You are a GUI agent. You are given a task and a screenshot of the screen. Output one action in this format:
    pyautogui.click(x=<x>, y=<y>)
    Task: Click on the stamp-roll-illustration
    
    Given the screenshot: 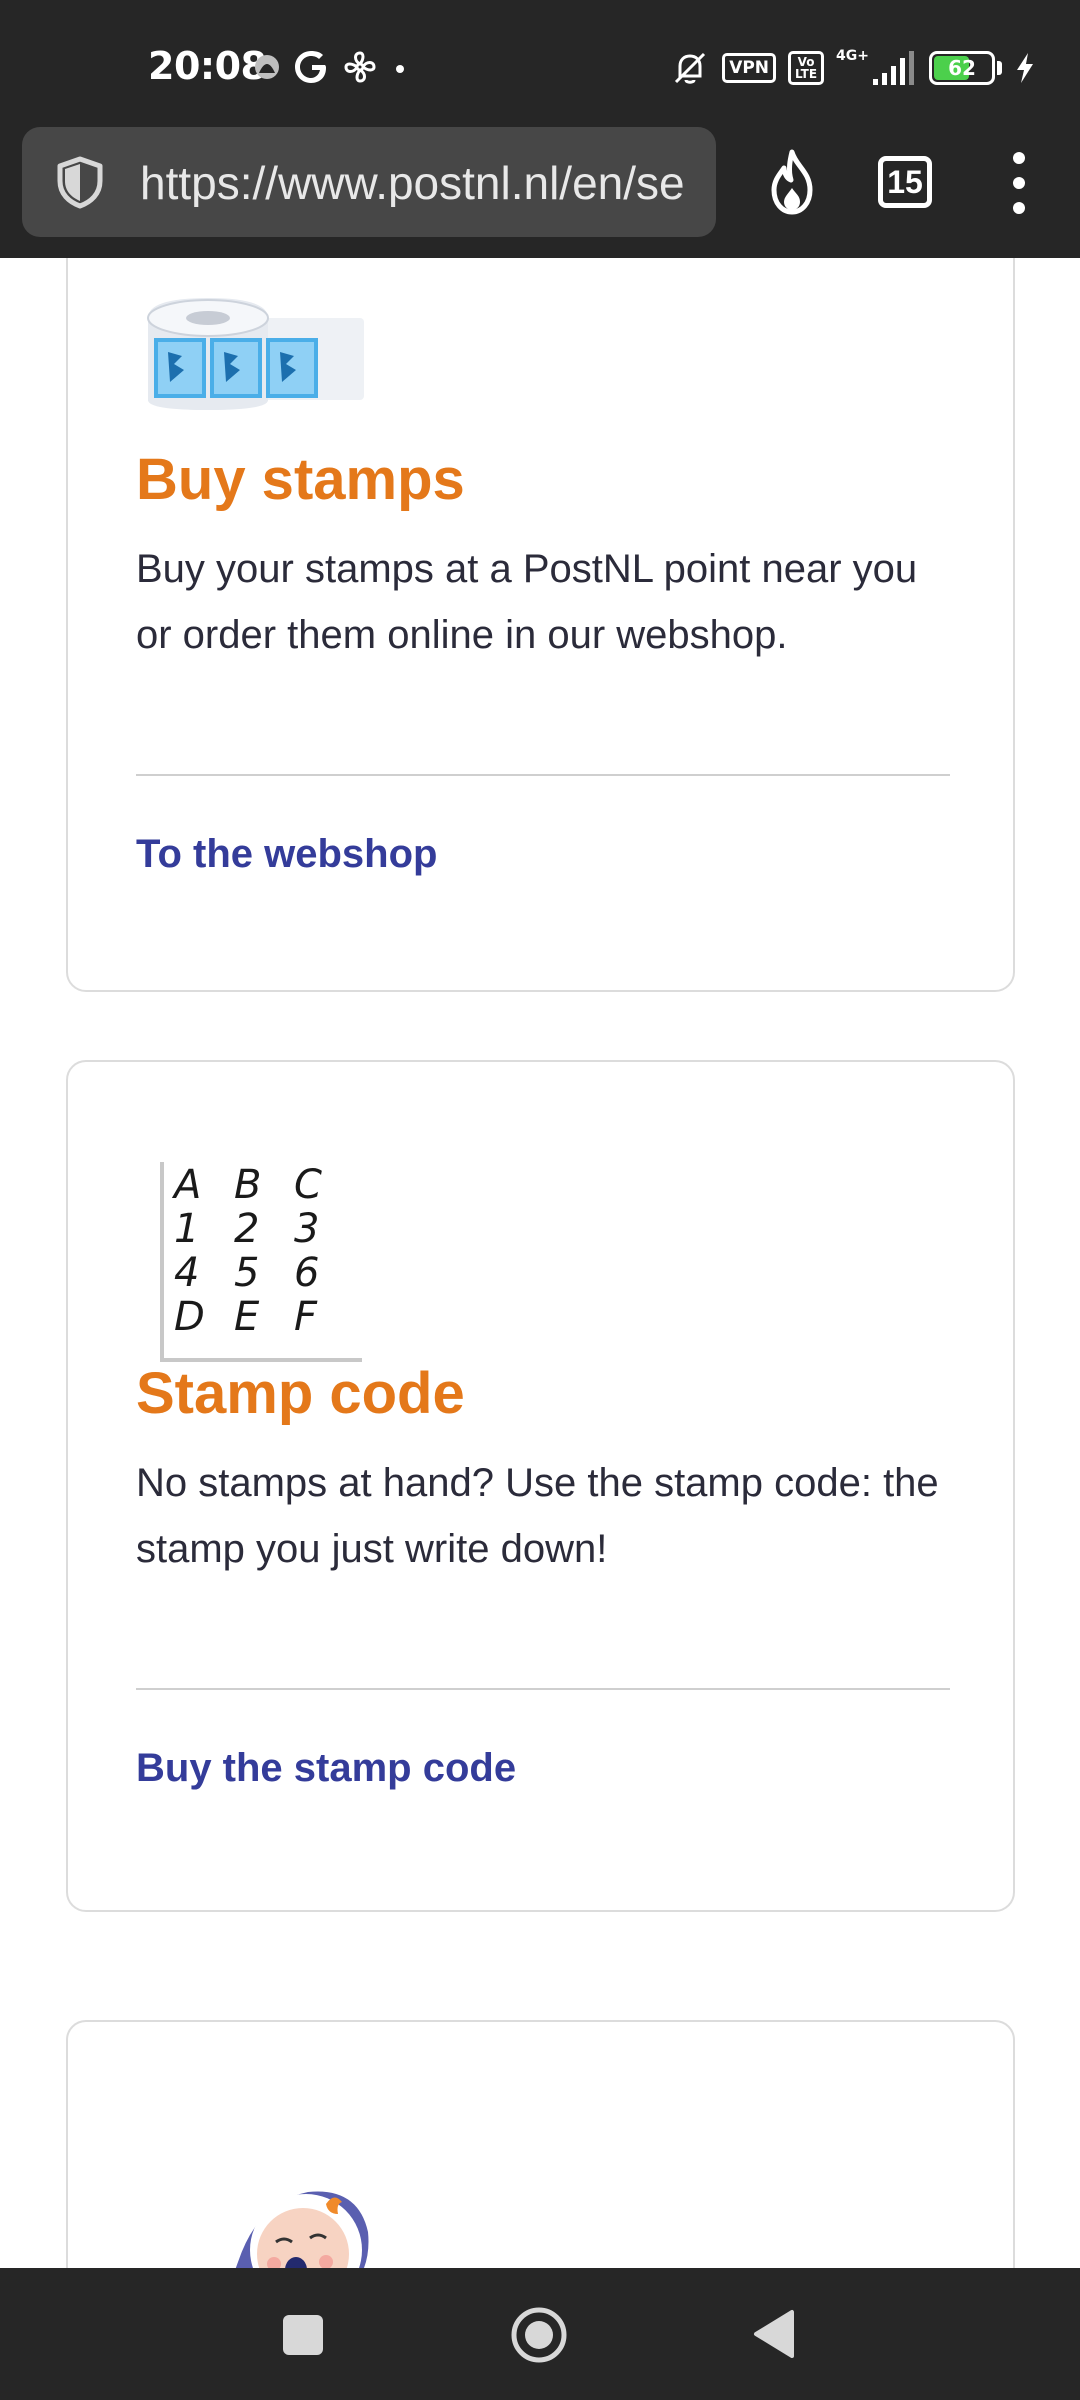 What is the action you would take?
    pyautogui.click(x=255, y=354)
    